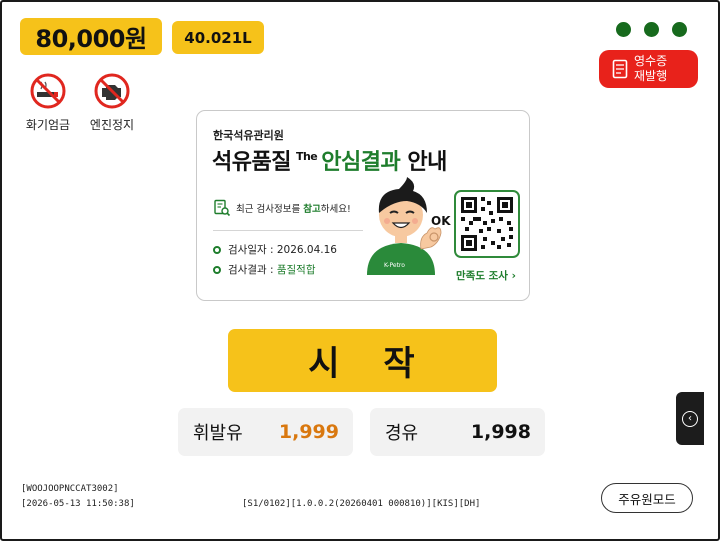 This screenshot has width=720, height=541. Describe the element at coordinates (270, 209) in the screenshot. I see `tip-text: 최근 검사정보를` at that location.